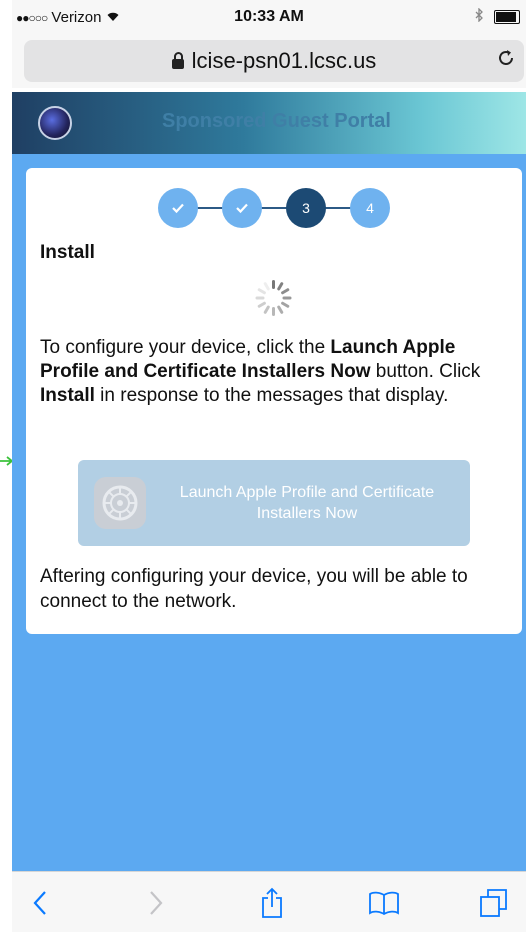 This screenshot has width=526, height=932. Describe the element at coordinates (507, 17) in the screenshot. I see `battery-icon` at that location.